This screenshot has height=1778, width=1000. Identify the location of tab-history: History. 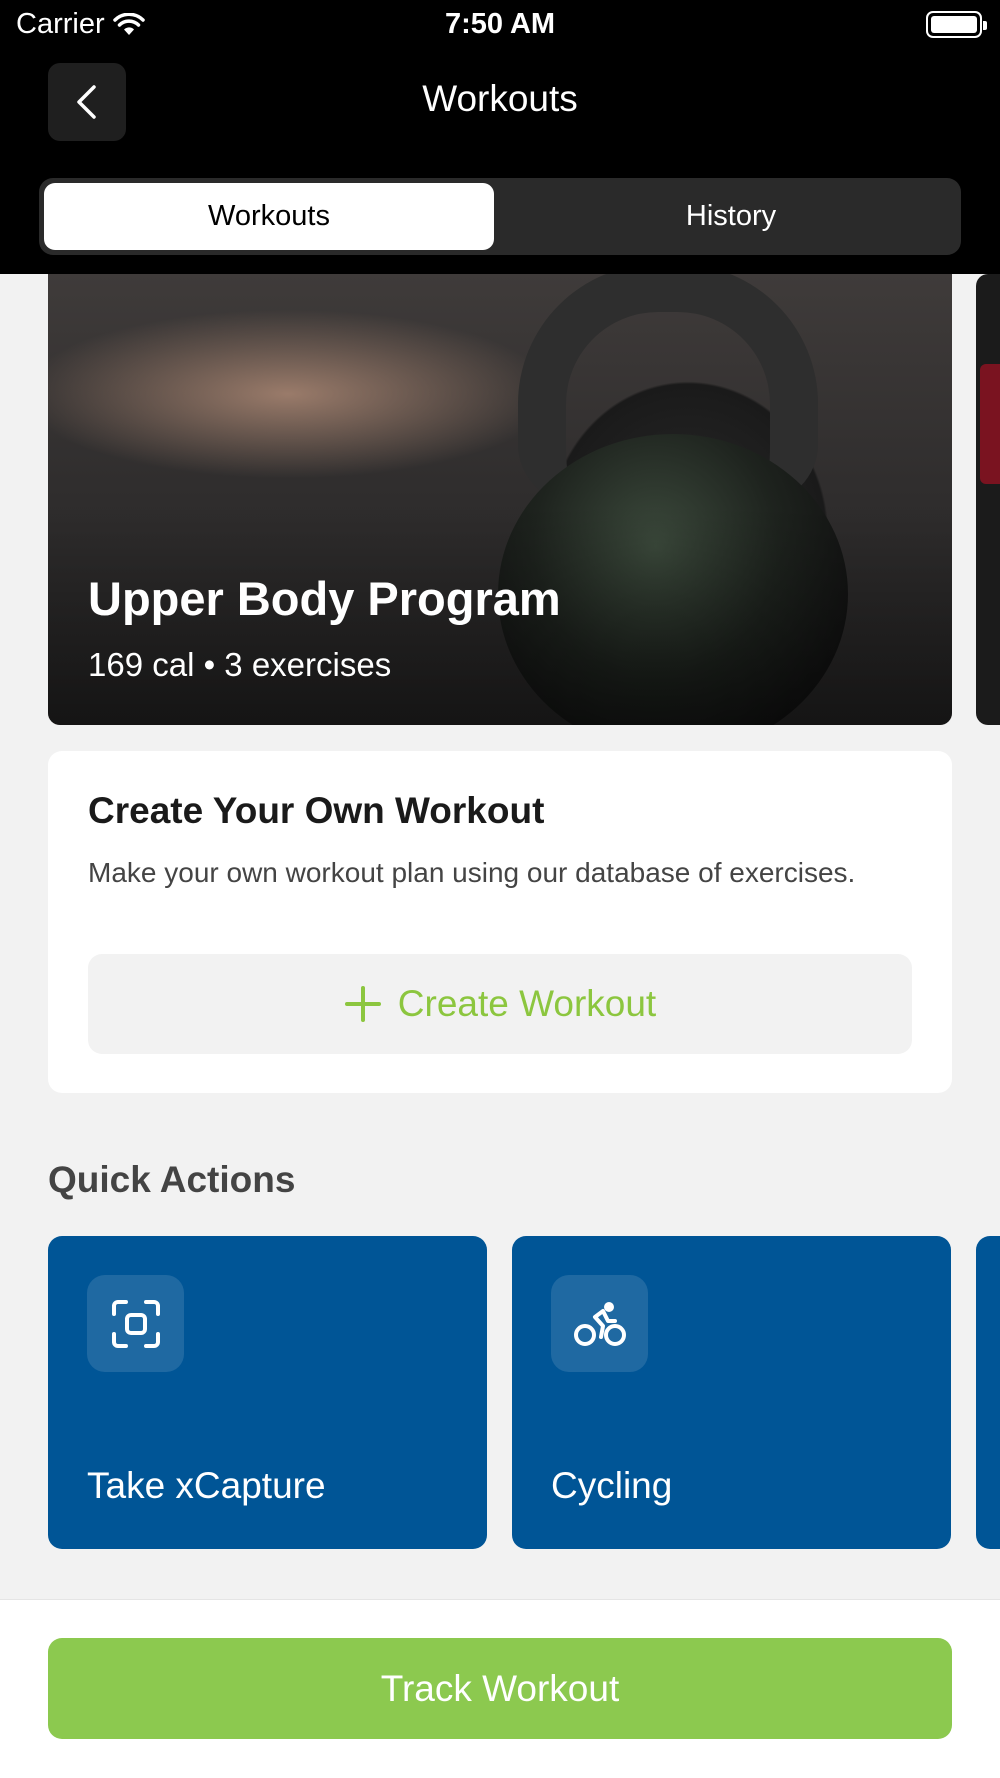
(731, 216).